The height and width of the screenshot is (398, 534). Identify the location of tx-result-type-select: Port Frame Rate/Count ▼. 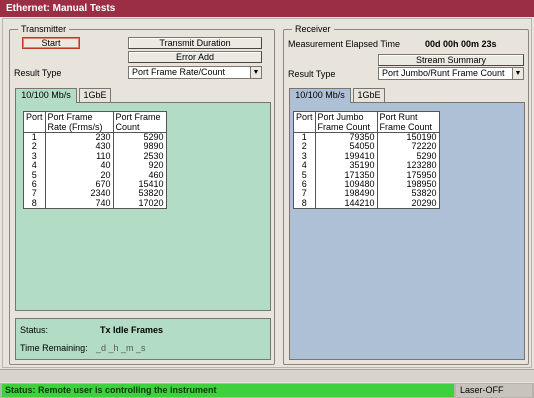
(195, 72).